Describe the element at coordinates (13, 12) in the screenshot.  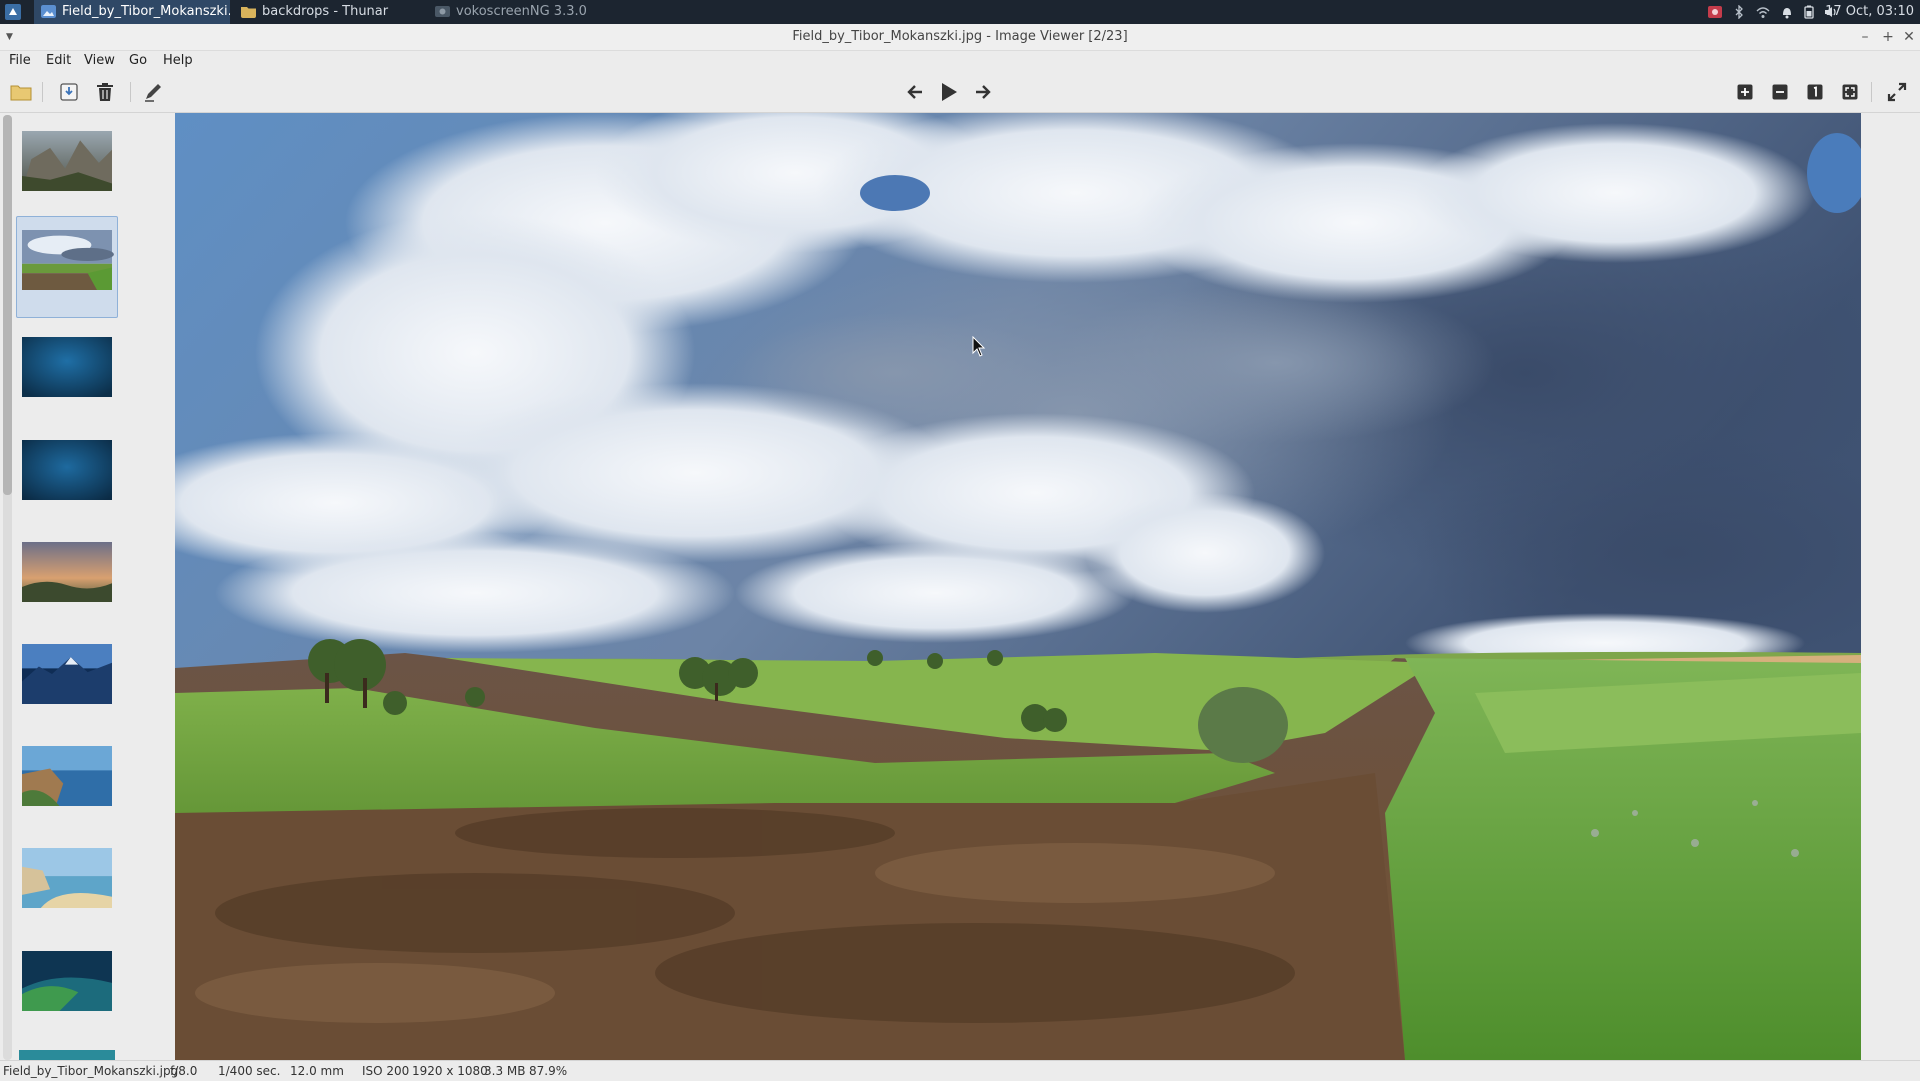
I see `applications-menu-icon` at that location.